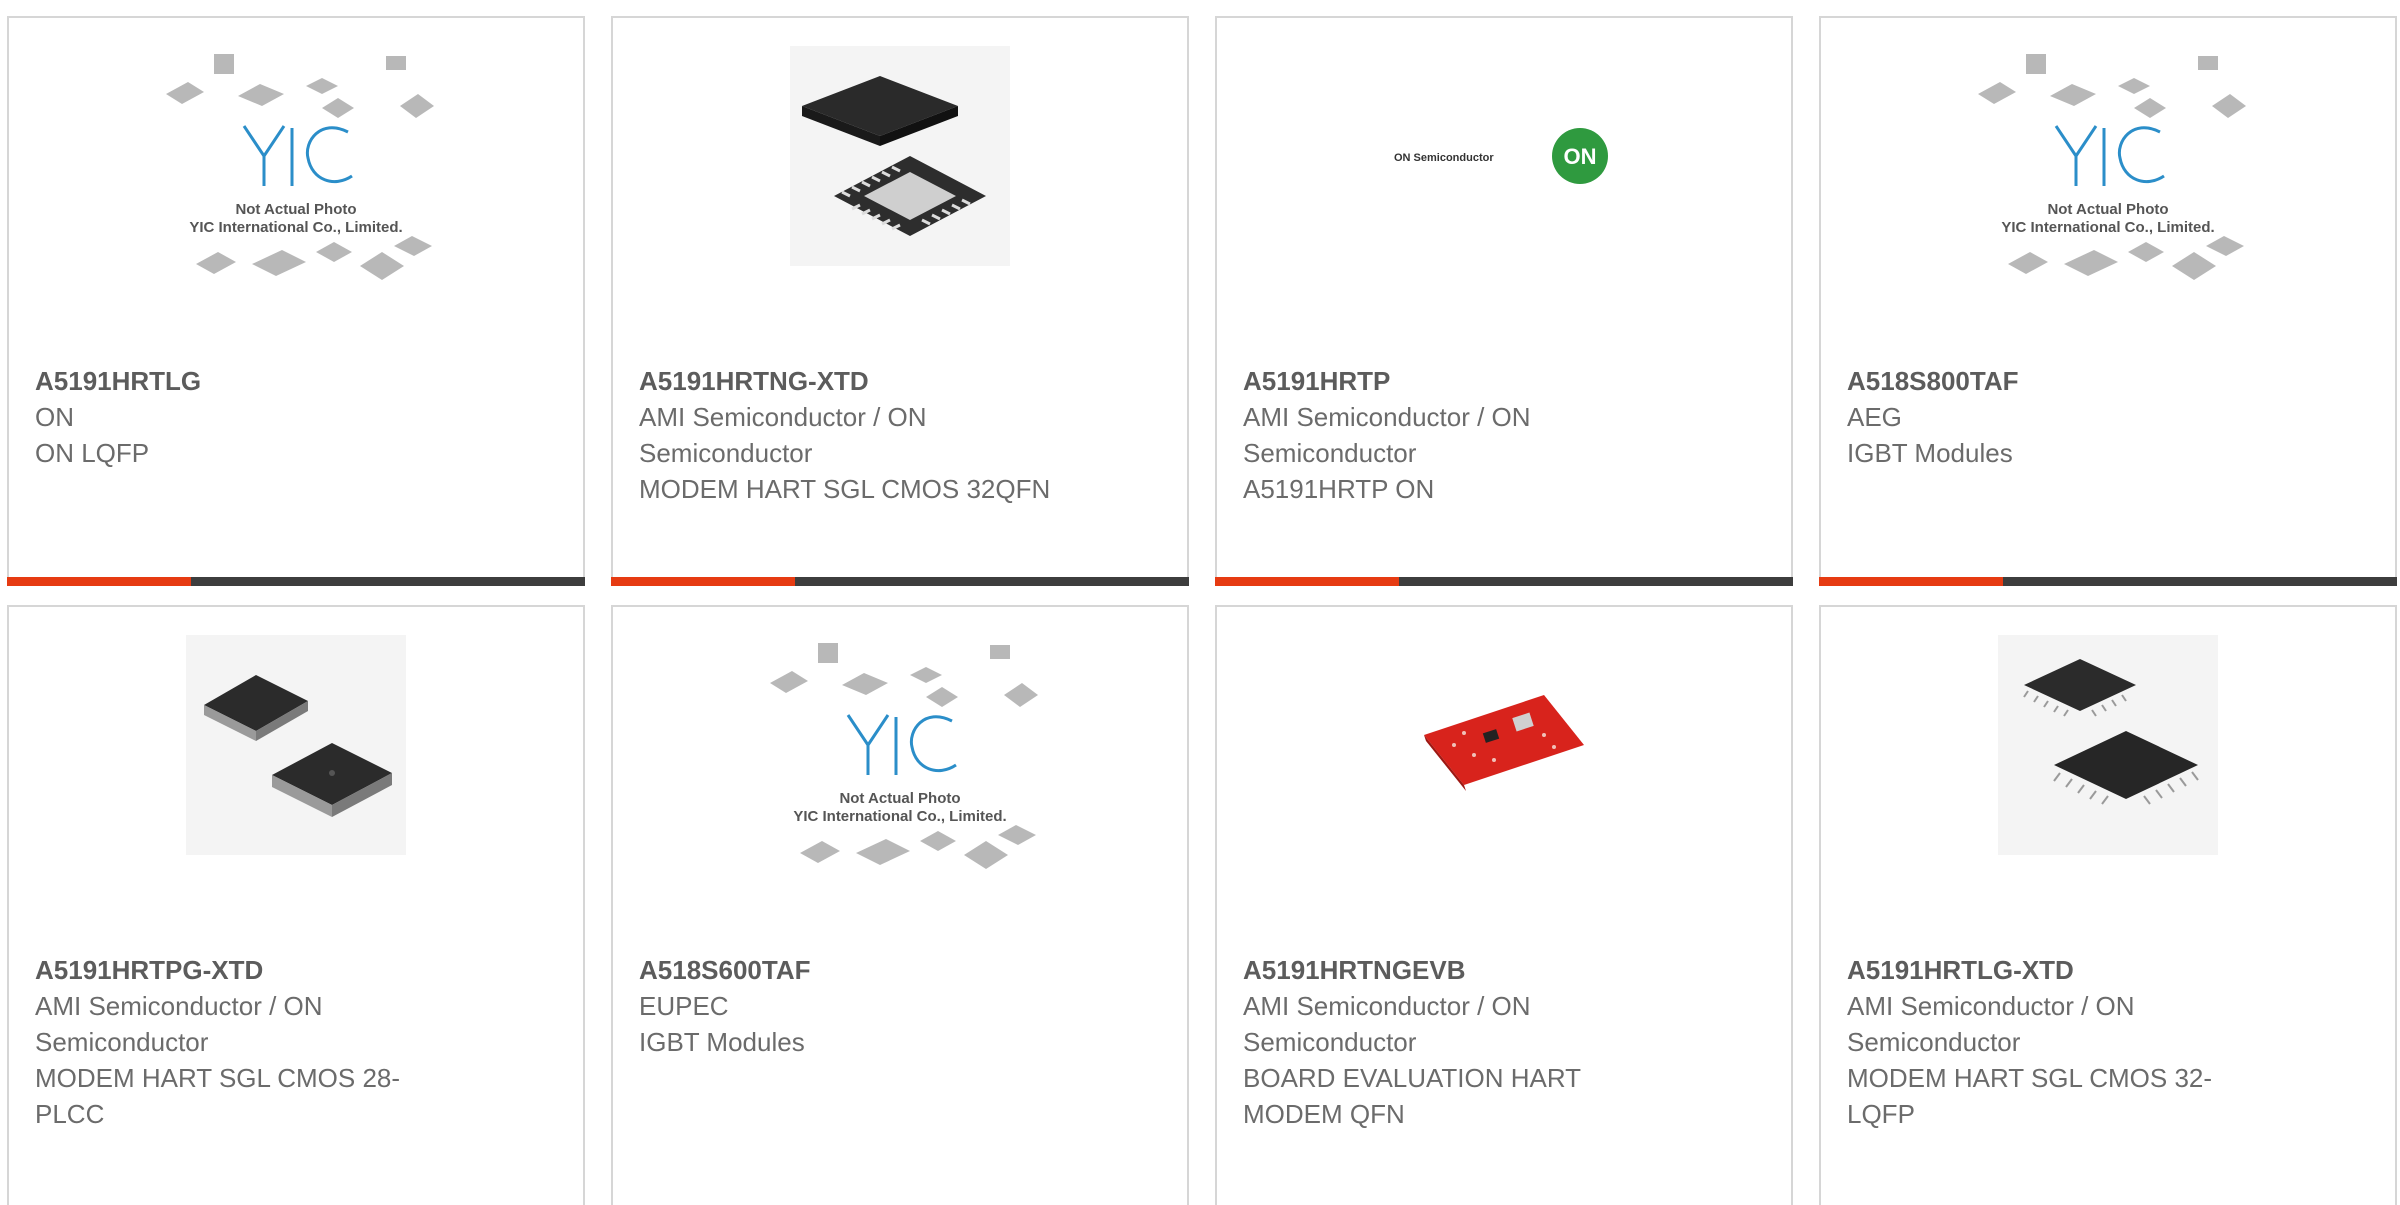  What do you see at coordinates (845, 489) in the screenshot?
I see `description: MODEM HART SGL CMOS 32QFN` at bounding box center [845, 489].